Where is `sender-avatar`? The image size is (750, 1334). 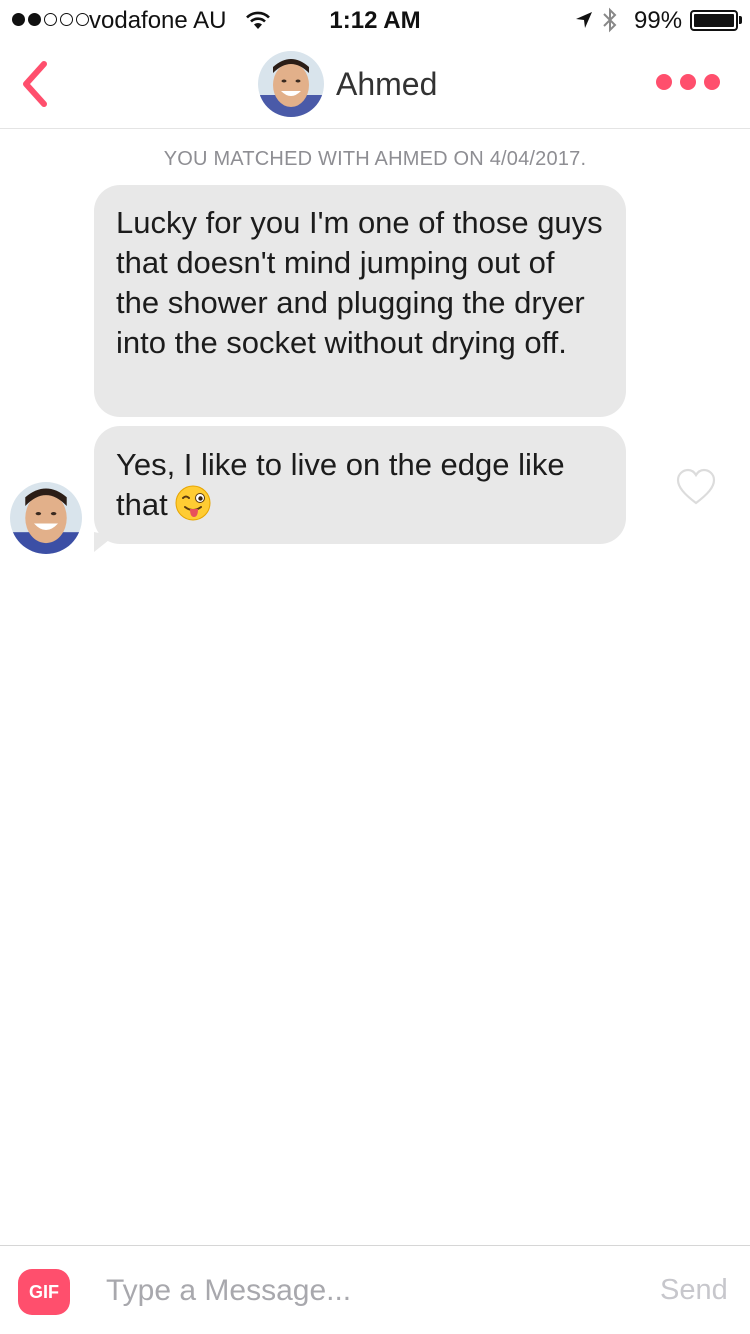
sender-avatar is located at coordinates (46, 518).